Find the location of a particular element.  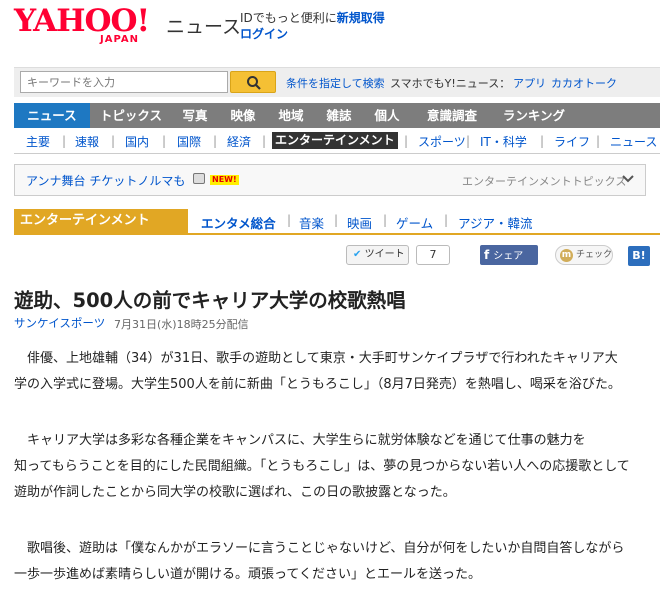

facebook-share-button: f シェア is located at coordinates (509, 255).